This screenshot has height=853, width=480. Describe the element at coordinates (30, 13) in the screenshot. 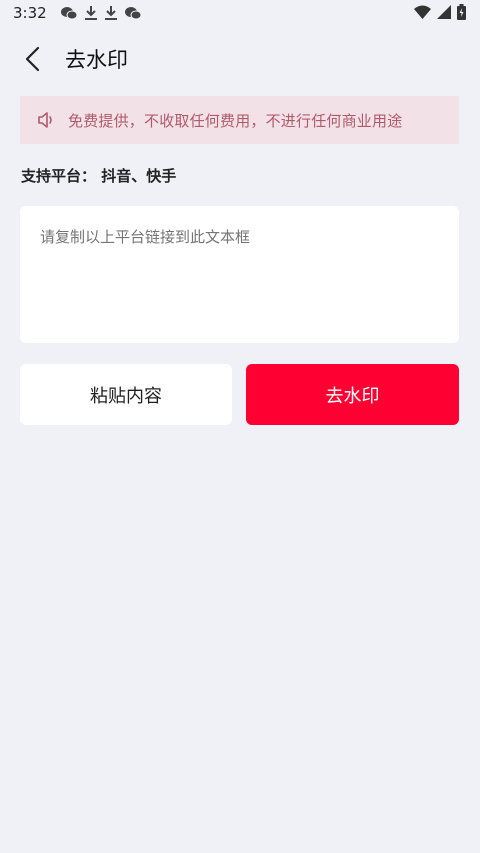

I see `status-time: 3:32` at that location.